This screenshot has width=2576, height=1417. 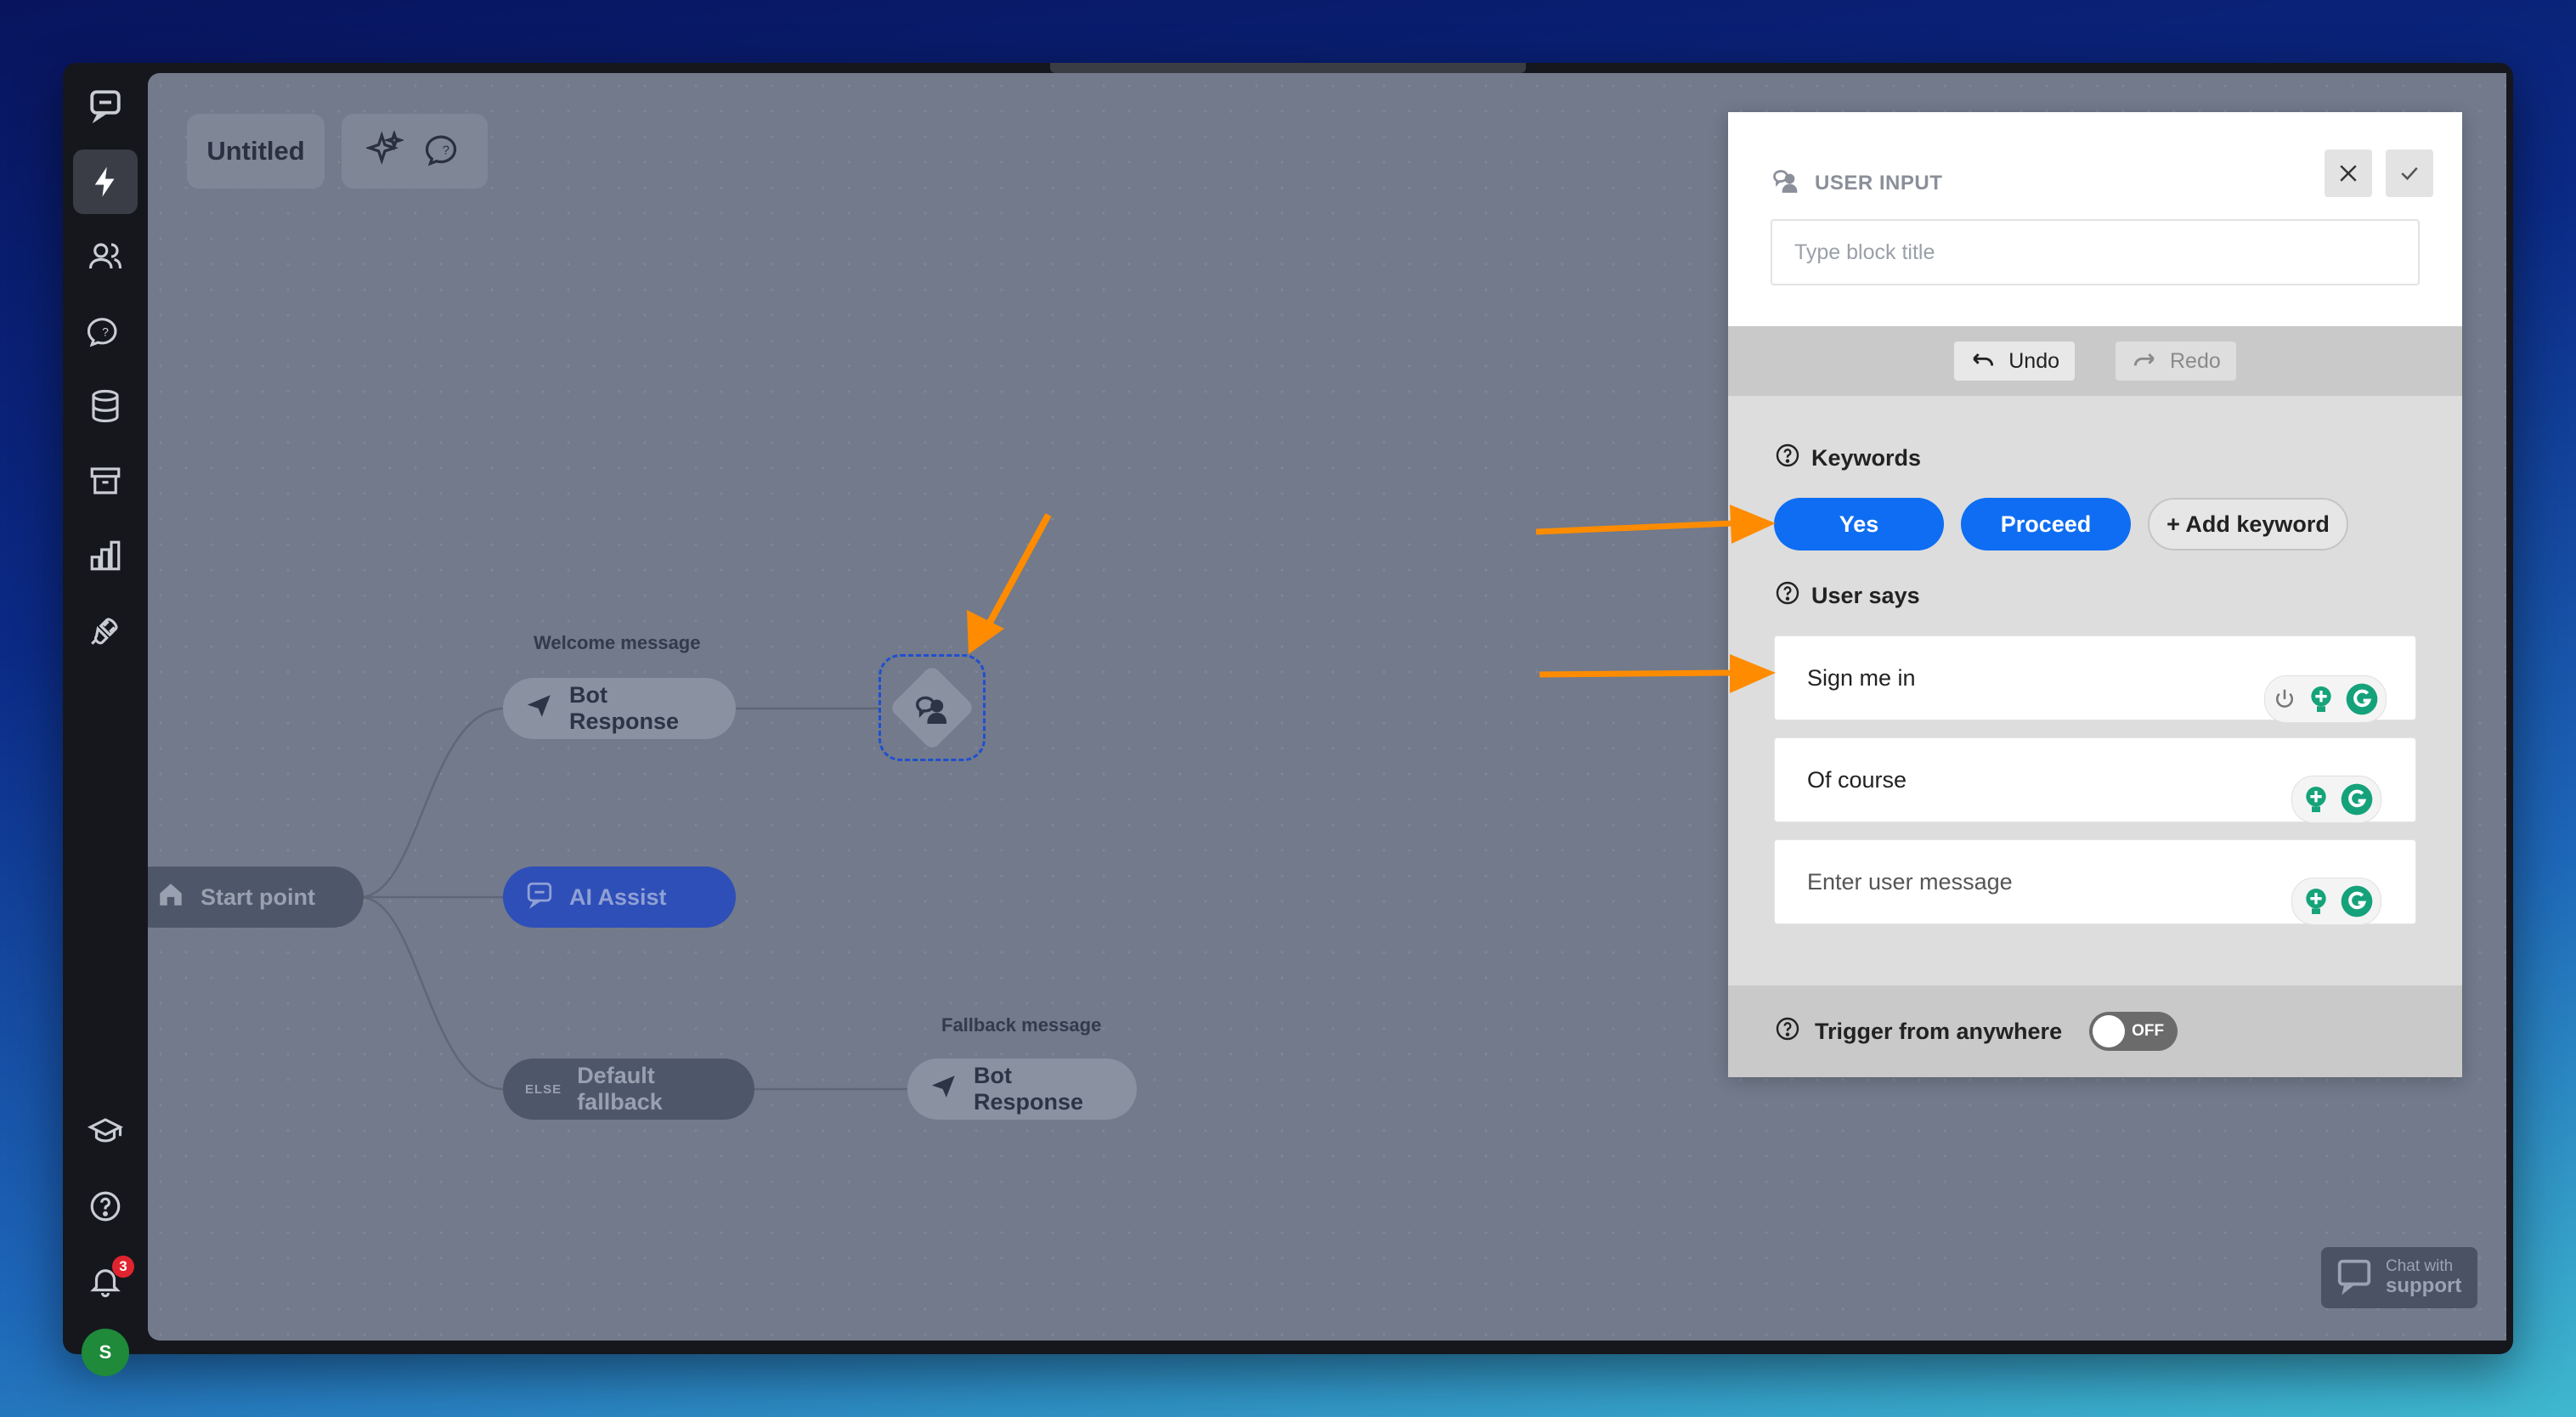 What do you see at coordinates (2148, 1031) in the screenshot?
I see `toggle-state: OFF` at bounding box center [2148, 1031].